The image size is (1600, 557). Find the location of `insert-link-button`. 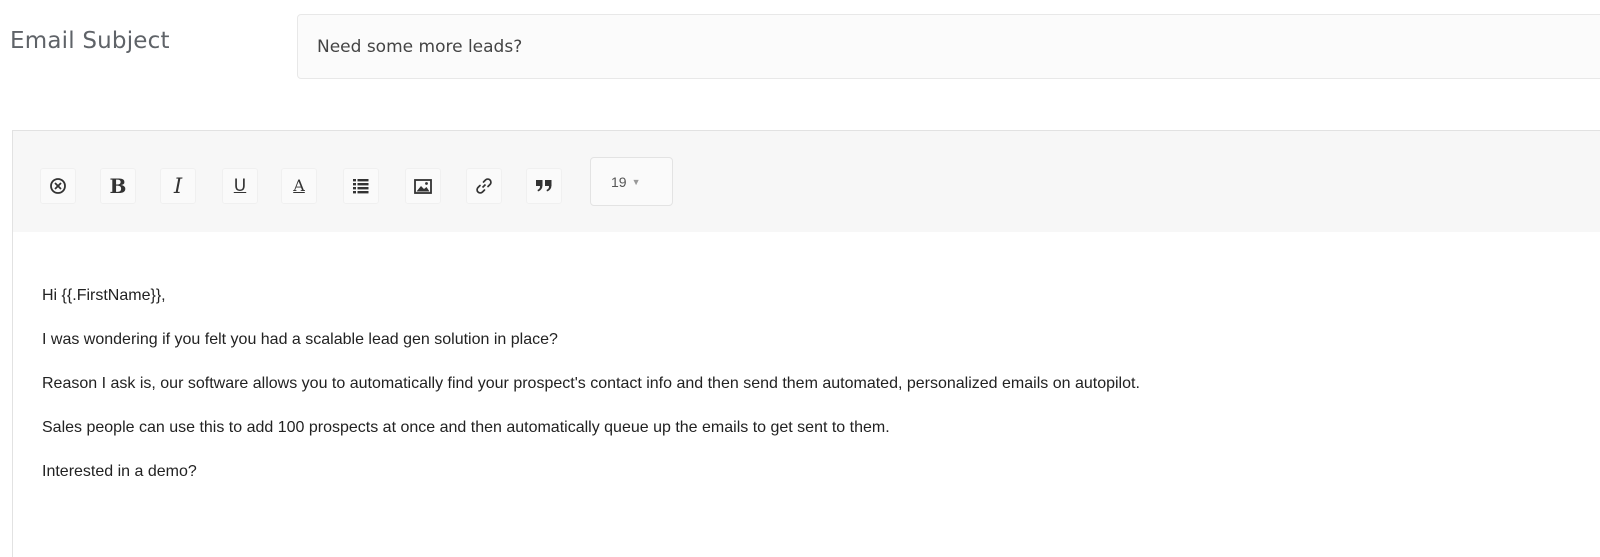

insert-link-button is located at coordinates (484, 186).